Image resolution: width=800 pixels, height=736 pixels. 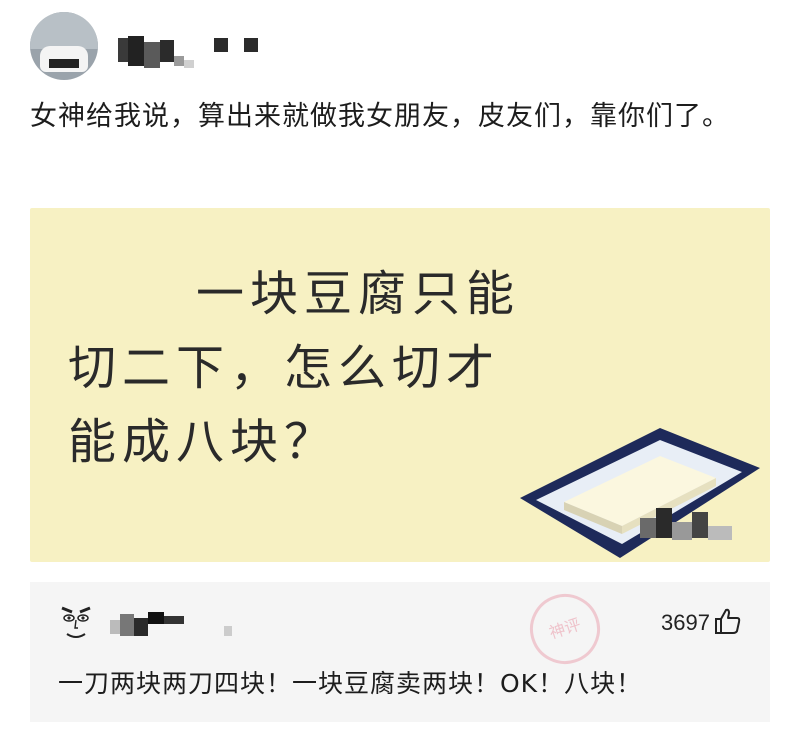 I want to click on meme-line-3: 能成八块？, so click(x=203, y=442).